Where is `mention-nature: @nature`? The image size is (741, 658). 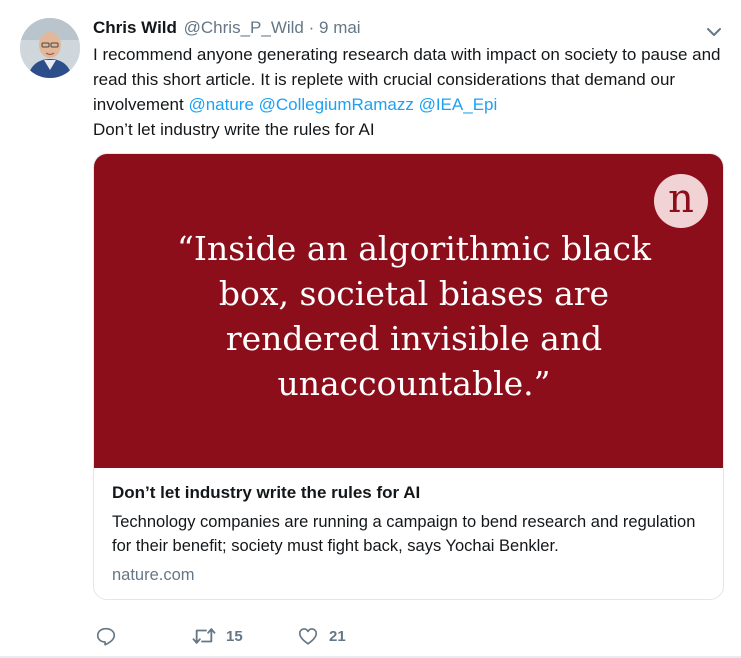 mention-nature: @nature is located at coordinates (220, 104).